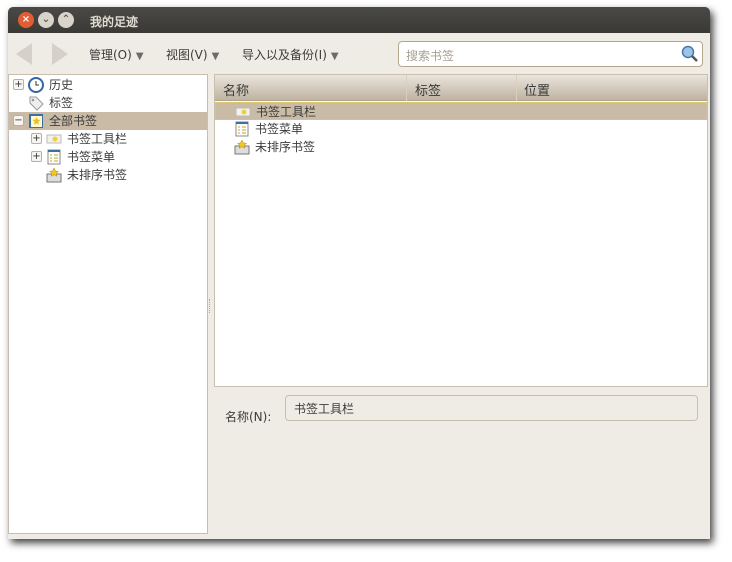  What do you see at coordinates (114, 22) in the screenshot?
I see `window-title: 我的足迹` at bounding box center [114, 22].